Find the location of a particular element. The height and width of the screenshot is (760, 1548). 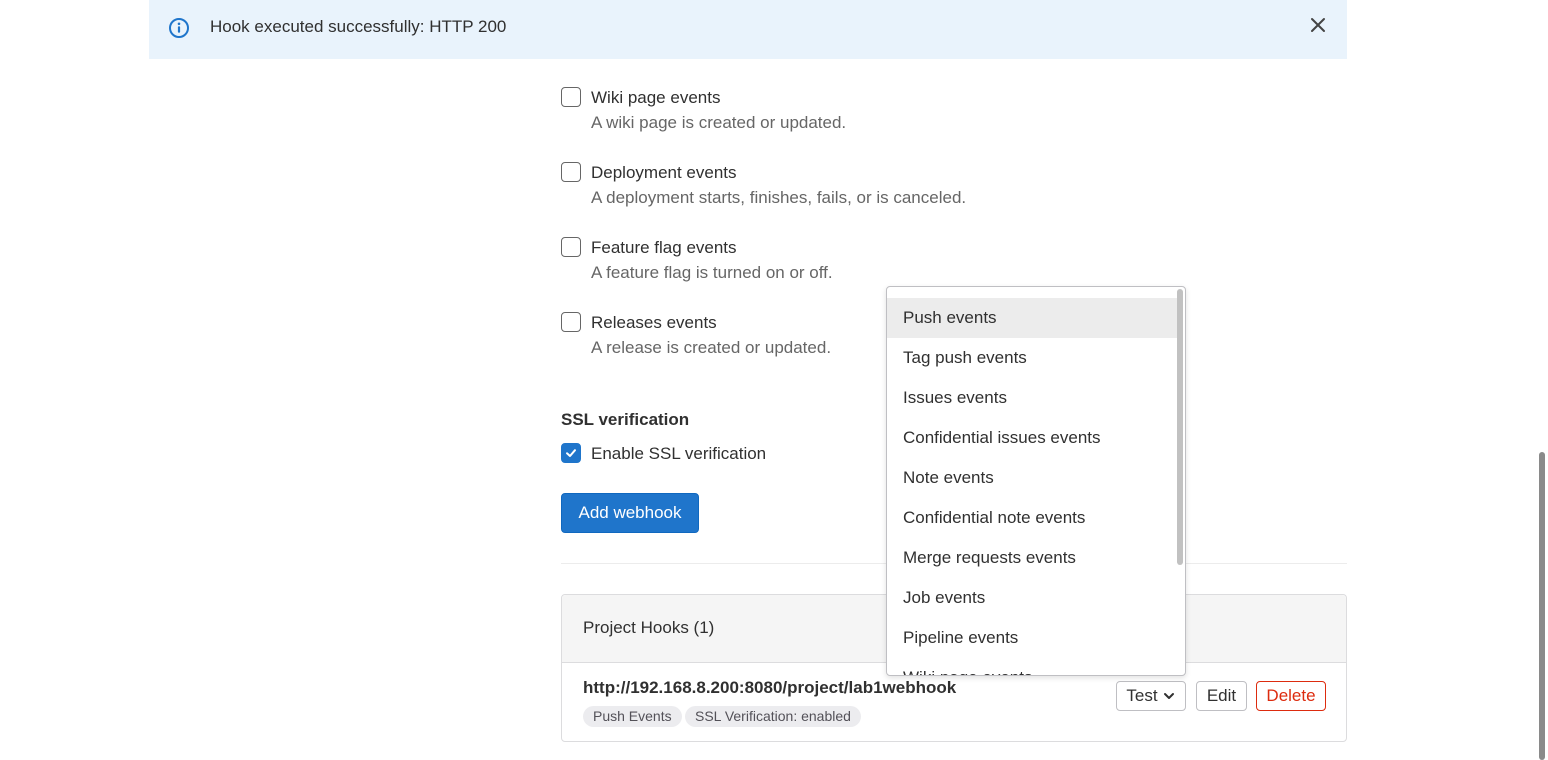

dropdown-scrollbar is located at coordinates (1180, 427).